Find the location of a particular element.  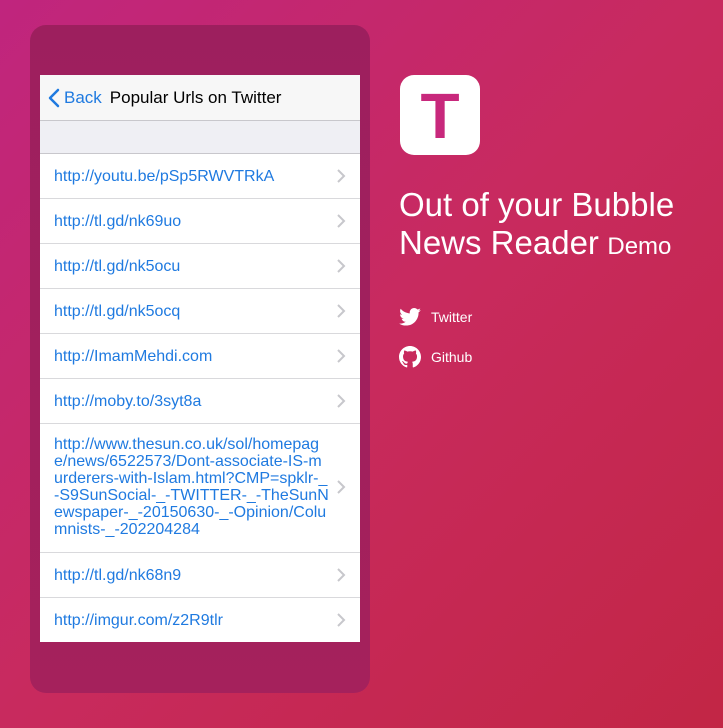

url-link: http://tl.gd/nk68n9 is located at coordinates (192, 575).